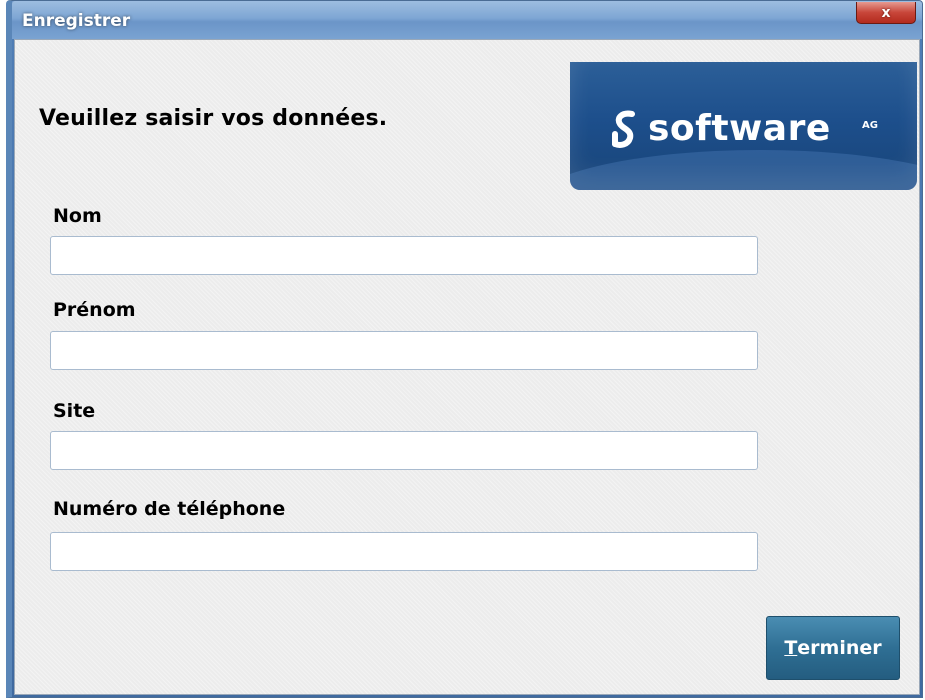 This screenshot has width=925, height=700. I want to click on software-ag-s-mark-icon, so click(623, 129).